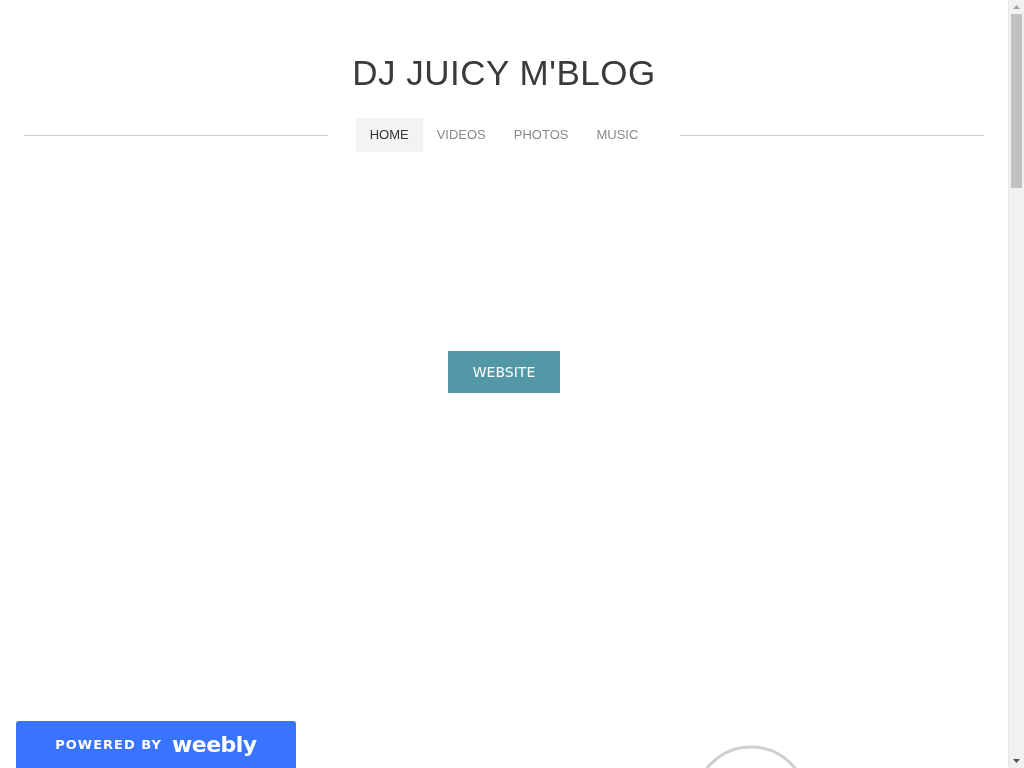 The image size is (1024, 768). I want to click on powered-by-badge: POWERED BY weebly, so click(156, 744).